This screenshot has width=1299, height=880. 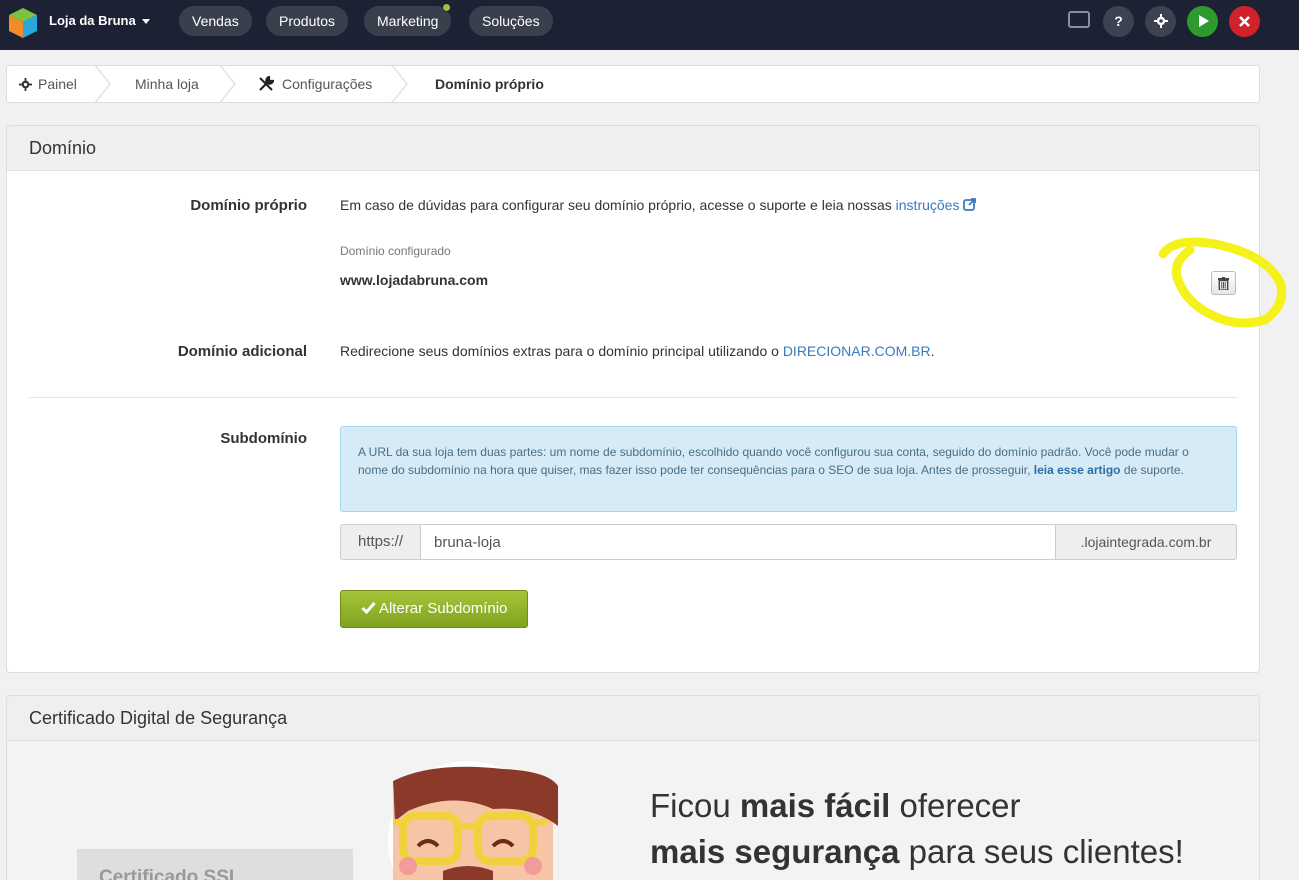 I want to click on promo-line-2: mais segurança para seus clientes!, so click(x=917, y=851).